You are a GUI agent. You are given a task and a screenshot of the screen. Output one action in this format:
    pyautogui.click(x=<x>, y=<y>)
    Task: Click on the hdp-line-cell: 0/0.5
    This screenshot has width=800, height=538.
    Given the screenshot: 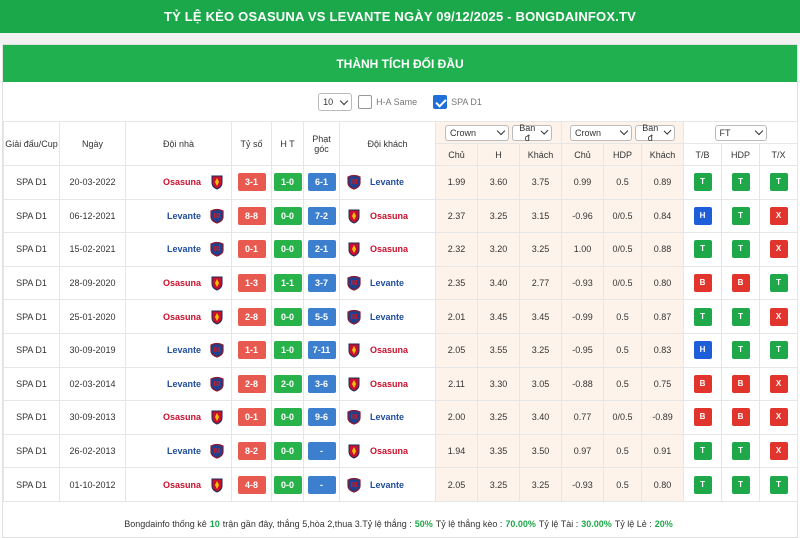 What is the action you would take?
    pyautogui.click(x=622, y=417)
    